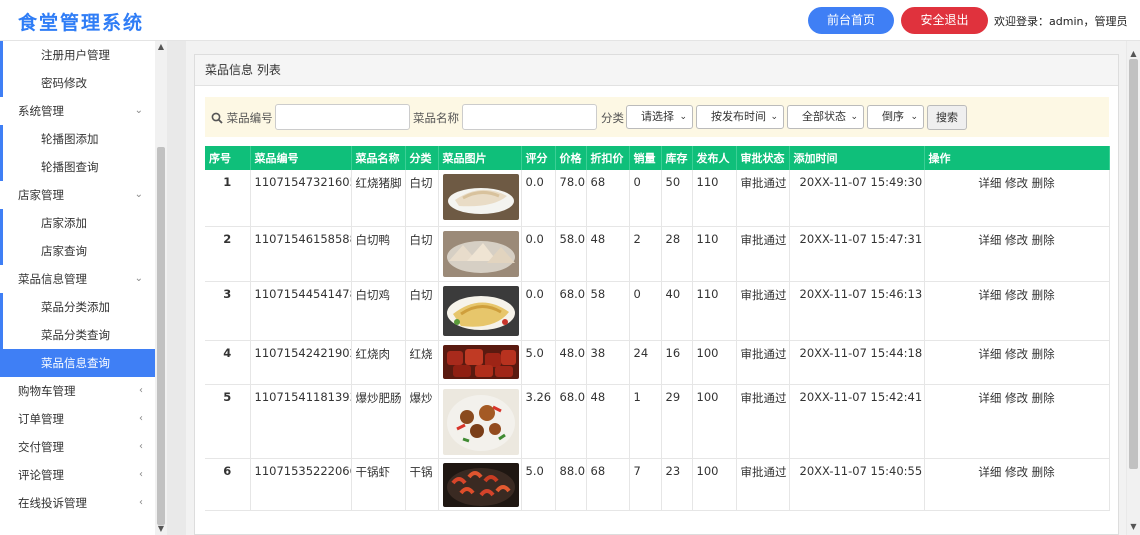 The width and height of the screenshot is (1140, 535). What do you see at coordinates (47, 391) in the screenshot?
I see `sidebar-item-label: 购物车管理` at bounding box center [47, 391].